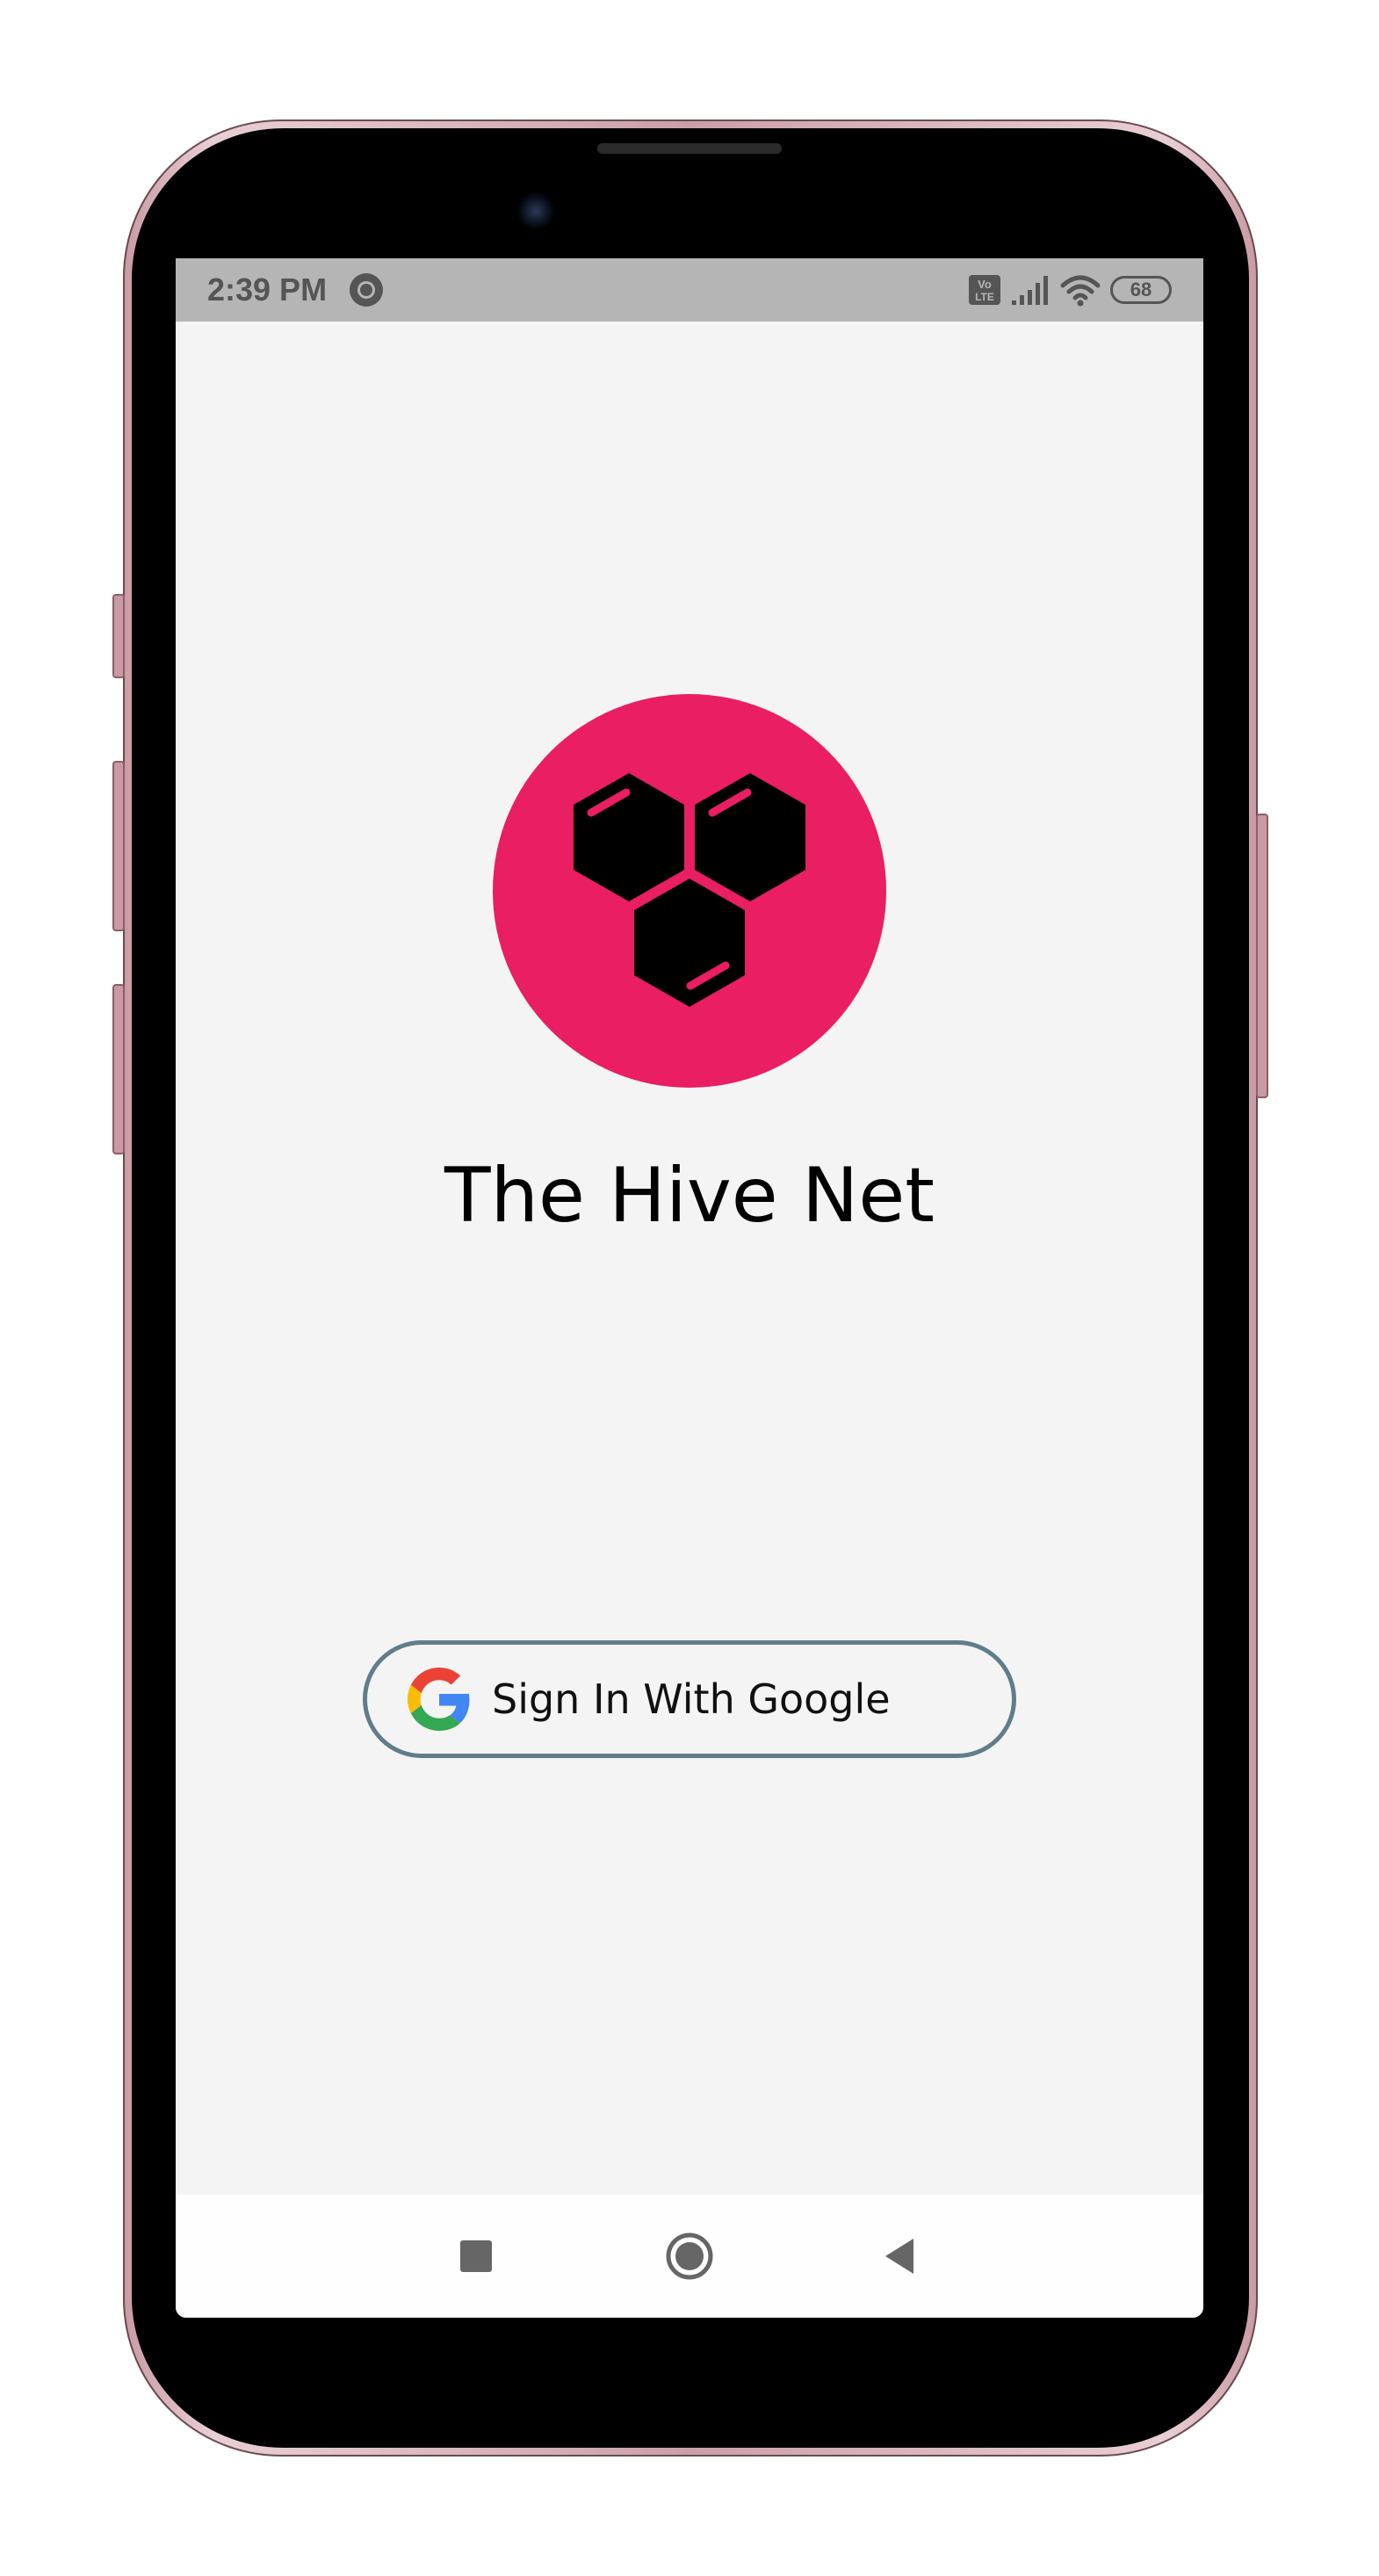 This screenshot has width=1379, height=2576. Describe the element at coordinates (366, 290) in the screenshot. I see `sync-indicator-icon` at that location.